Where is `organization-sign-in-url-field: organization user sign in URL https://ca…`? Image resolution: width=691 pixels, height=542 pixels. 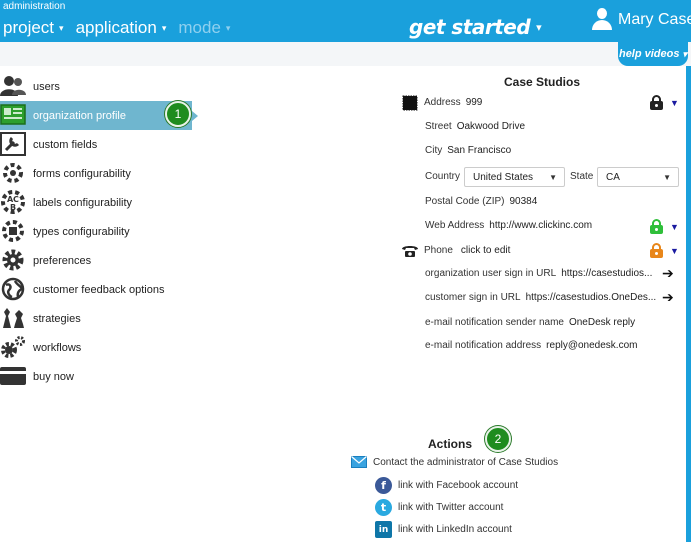 organization-sign-in-url-field: organization user sign in URL https://ca… is located at coordinates (538, 273).